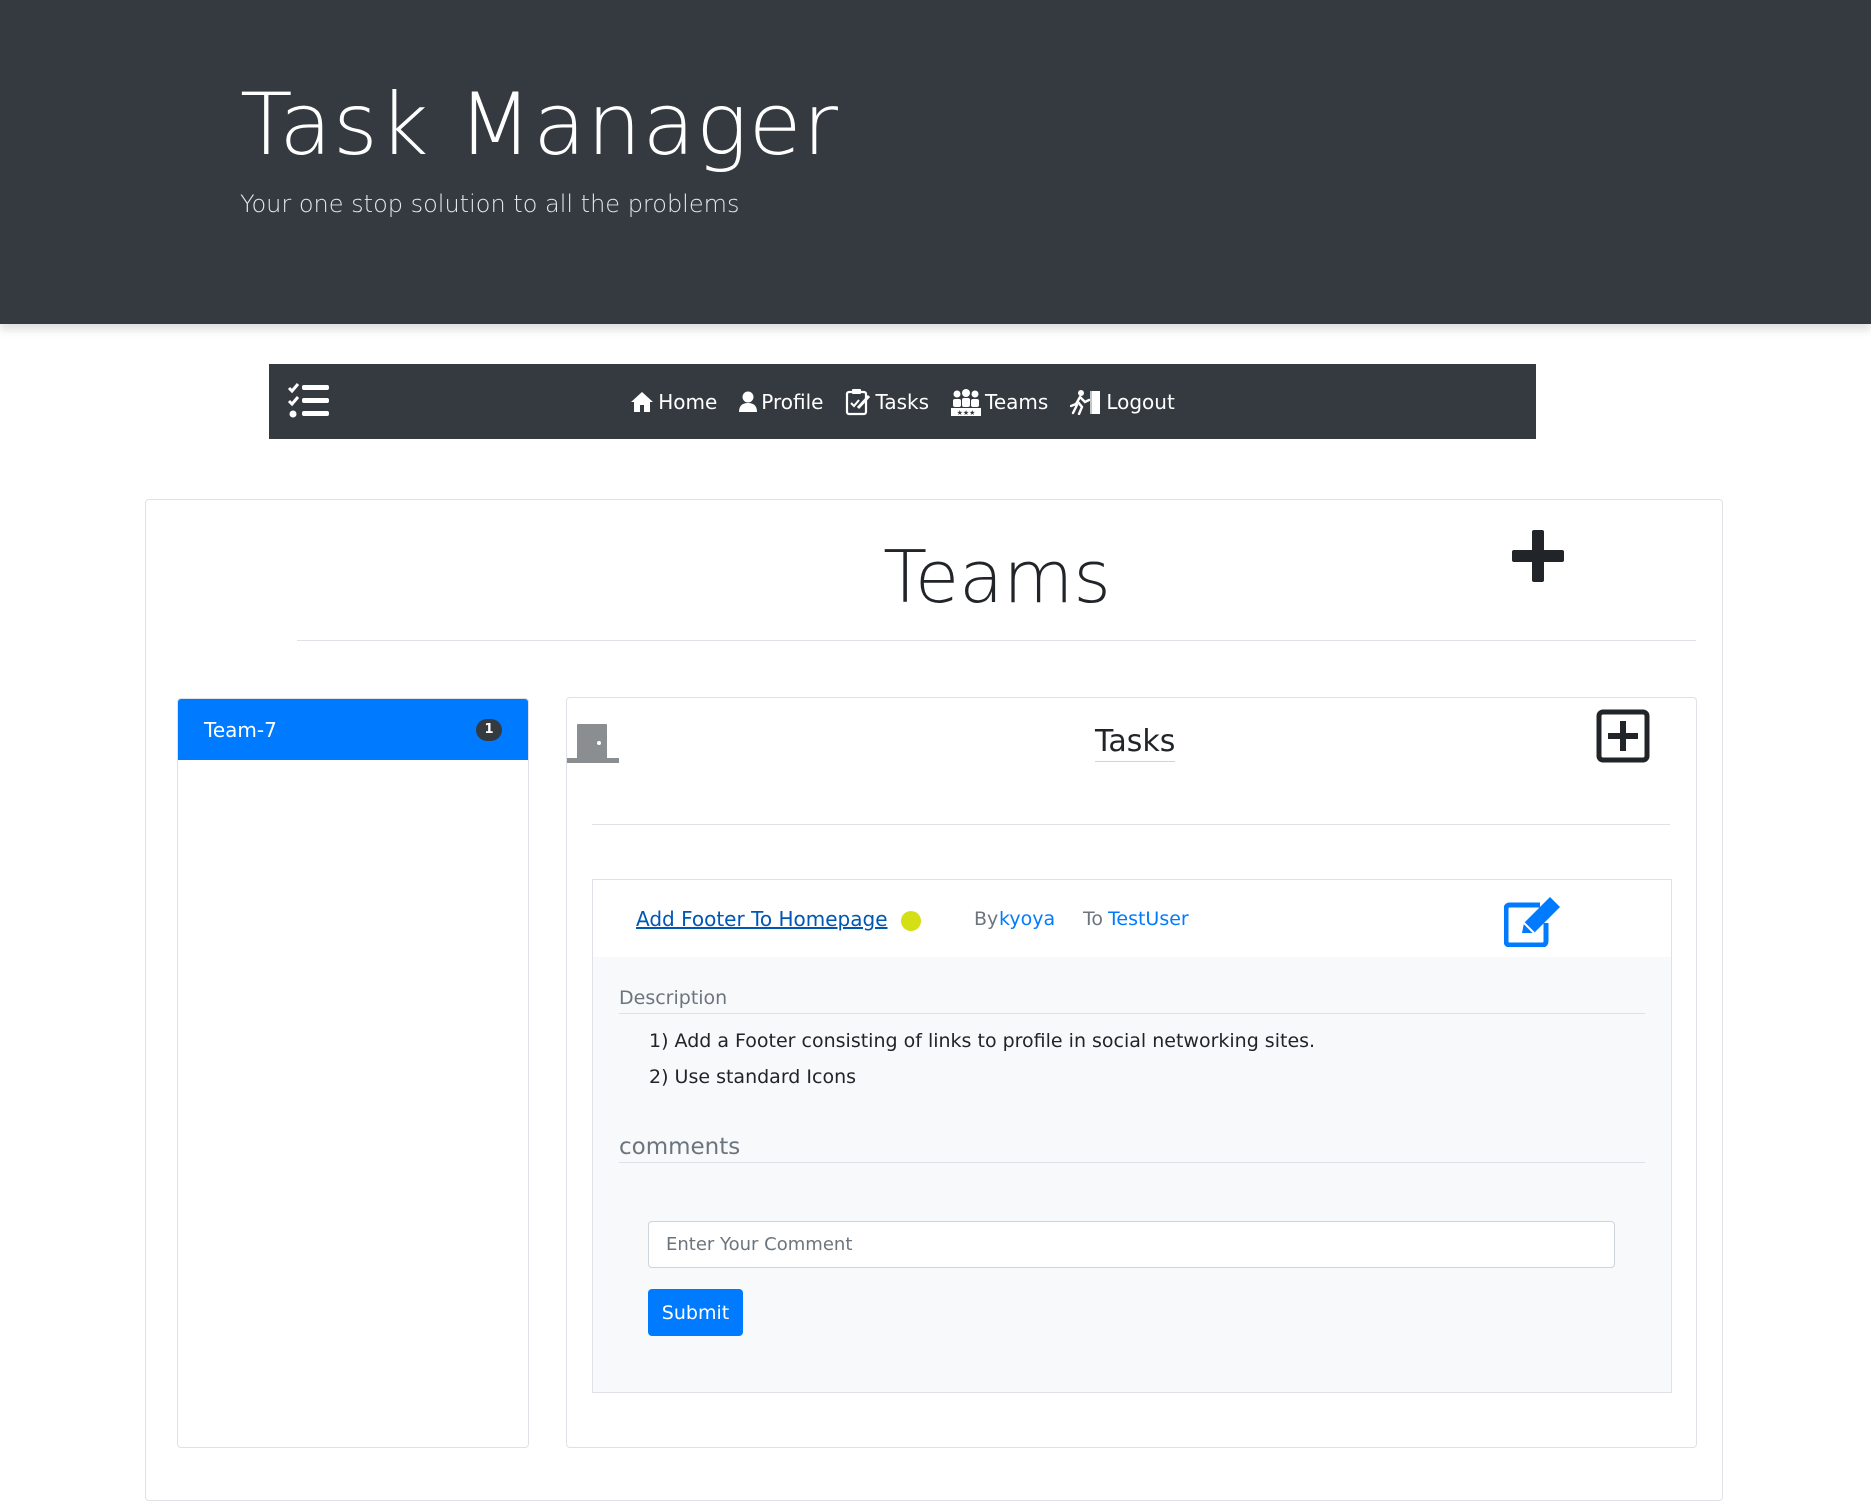  I want to click on team-task-count-badge: 1, so click(489, 729).